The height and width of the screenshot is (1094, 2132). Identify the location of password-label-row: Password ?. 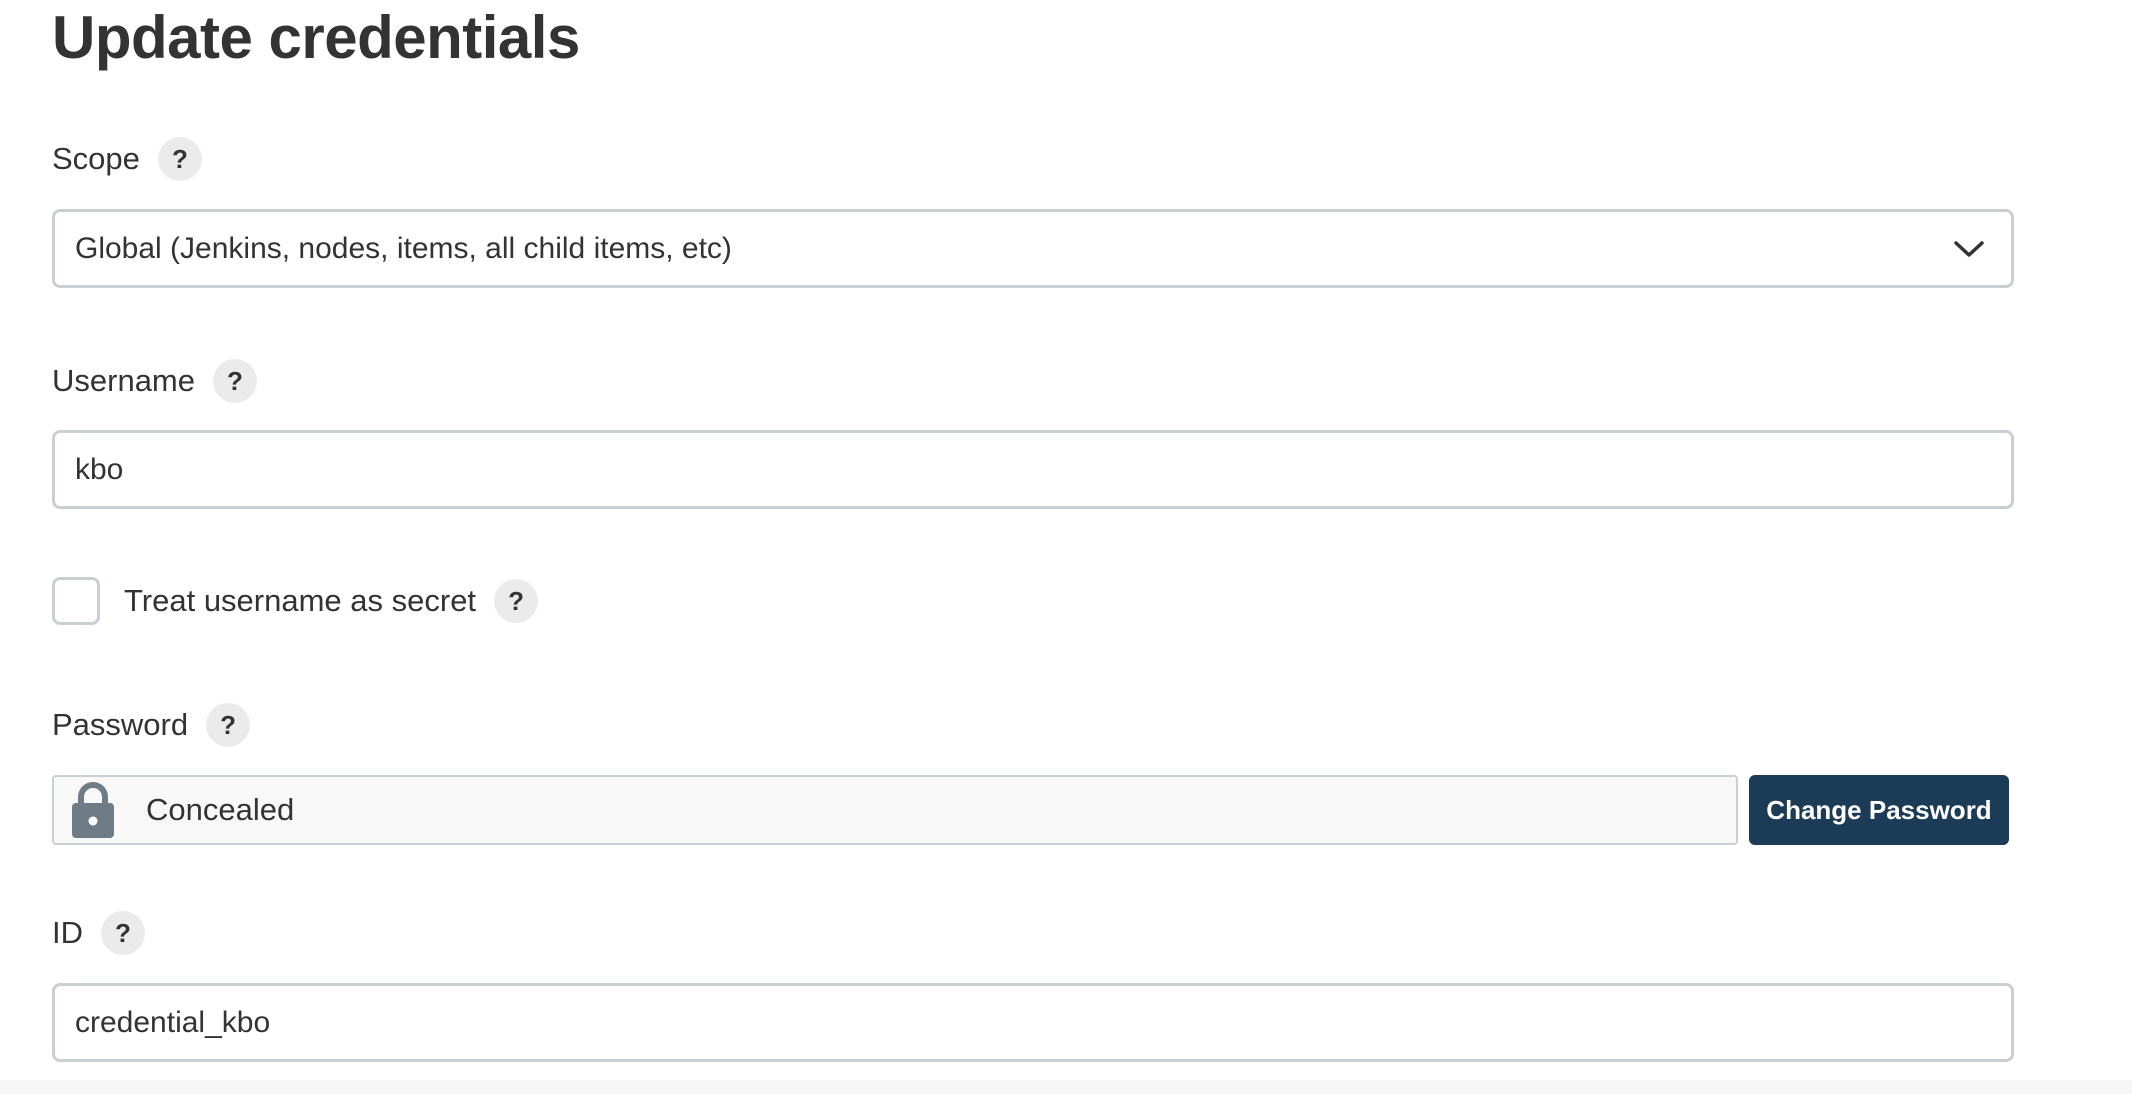
(151, 725).